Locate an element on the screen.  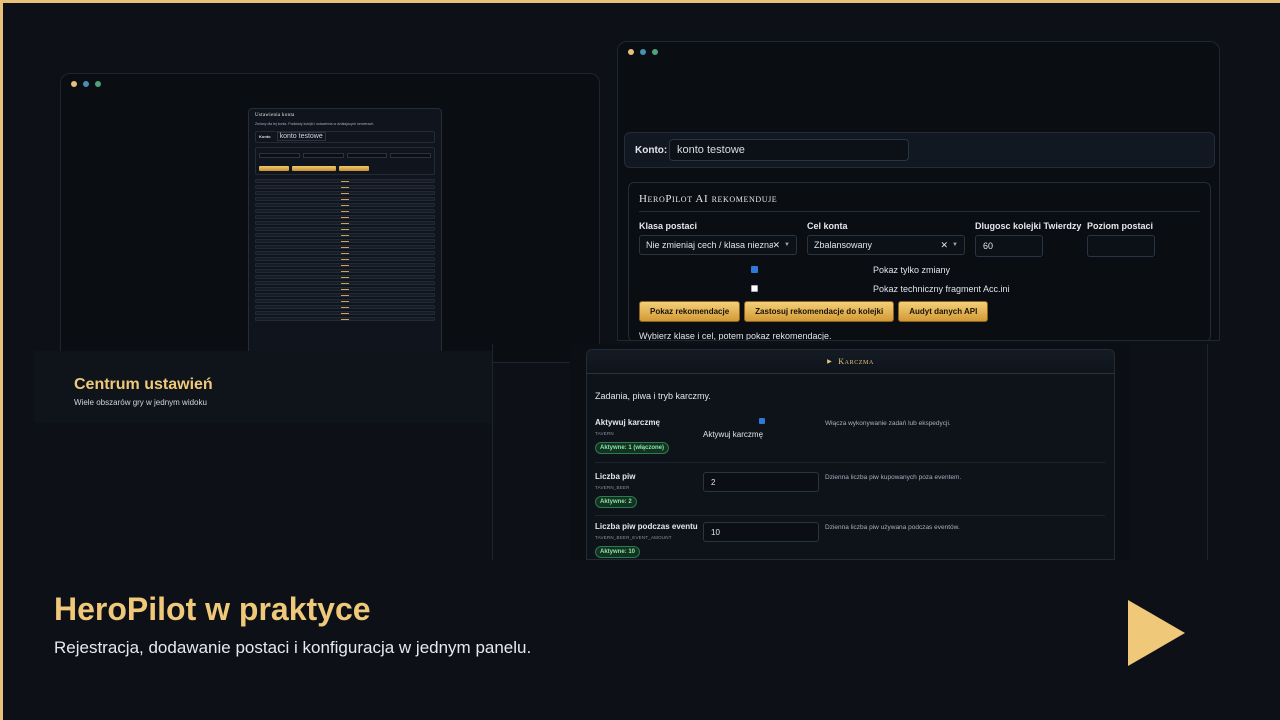
mini-select-cel is located at coordinates (323, 155).